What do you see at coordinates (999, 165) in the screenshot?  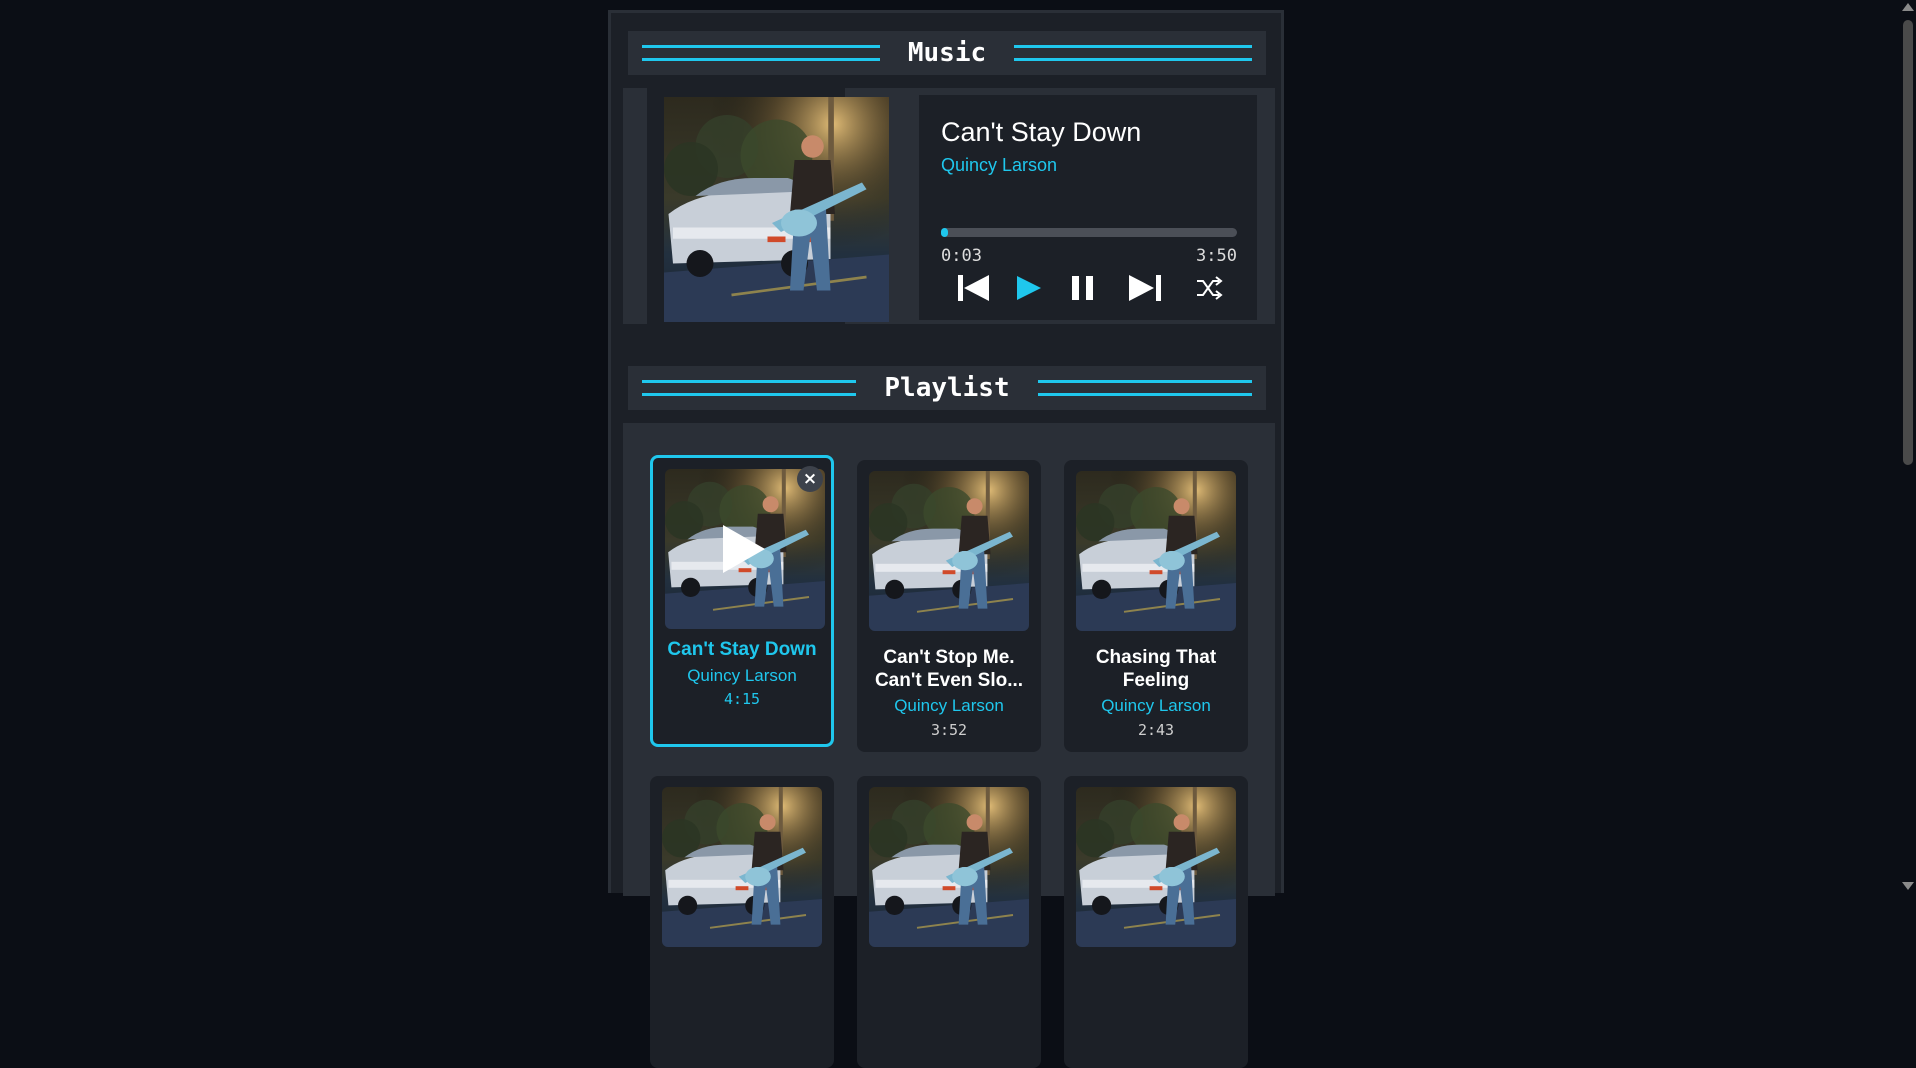 I see `current-song-artist: Quincy Larson` at bounding box center [999, 165].